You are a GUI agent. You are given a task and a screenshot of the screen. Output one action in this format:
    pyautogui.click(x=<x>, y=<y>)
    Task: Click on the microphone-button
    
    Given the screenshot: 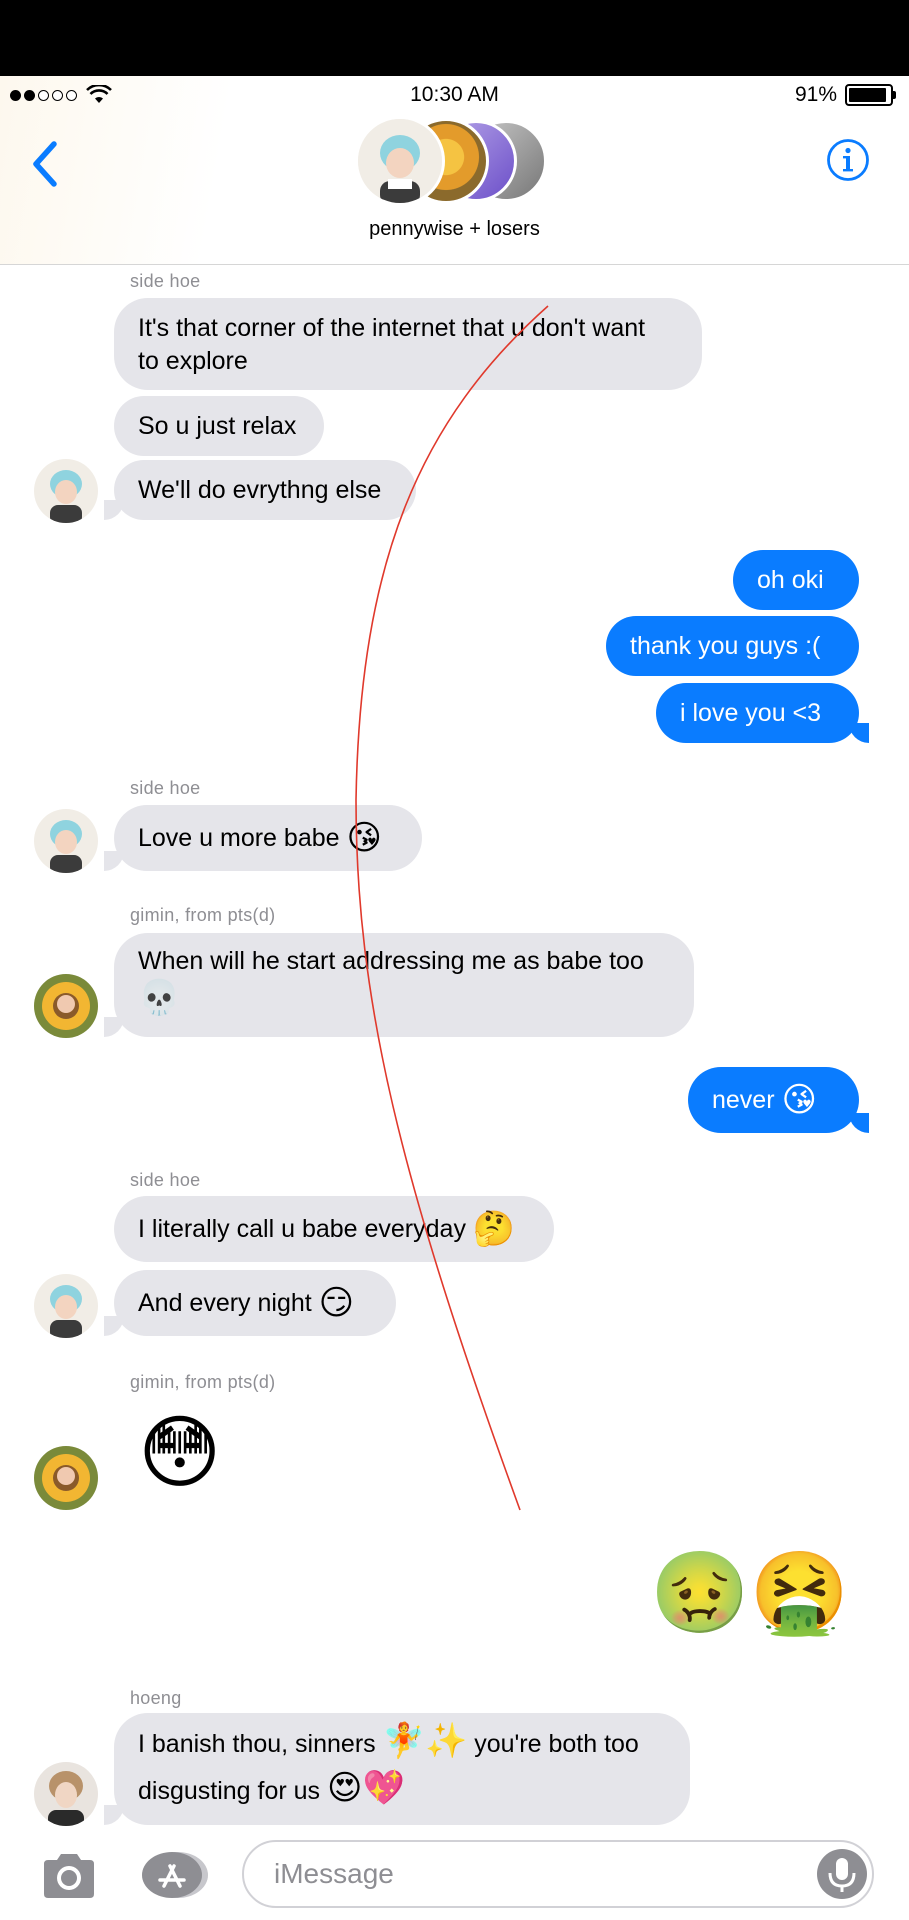 What is the action you would take?
    pyautogui.click(x=842, y=1874)
    